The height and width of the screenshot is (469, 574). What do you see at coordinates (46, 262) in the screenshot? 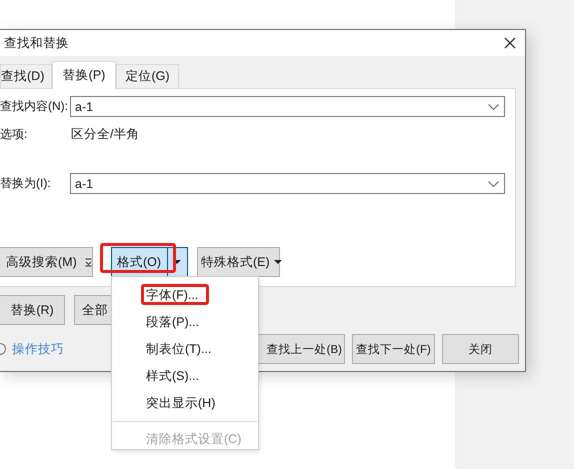
I see `option-button: 高级搜索(M)` at bounding box center [46, 262].